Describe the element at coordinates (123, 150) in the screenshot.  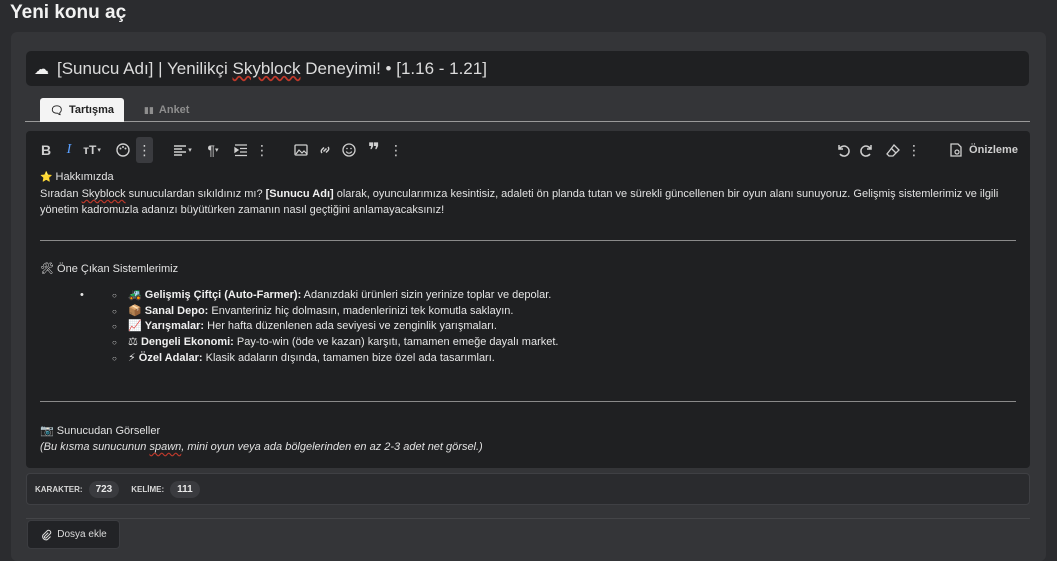
I see `palette-icon` at that location.